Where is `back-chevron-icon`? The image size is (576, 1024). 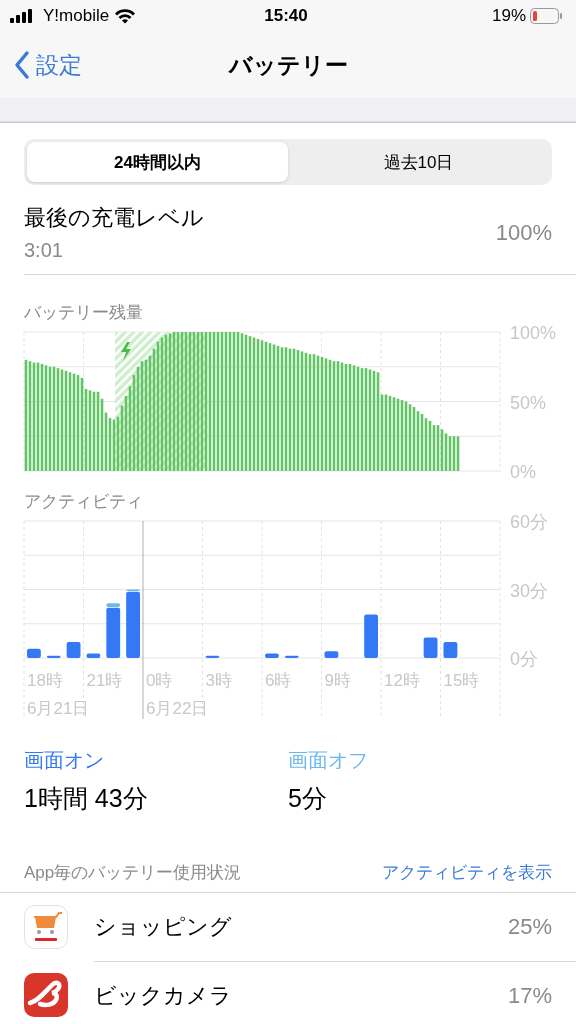
back-chevron-icon is located at coordinates (22, 65).